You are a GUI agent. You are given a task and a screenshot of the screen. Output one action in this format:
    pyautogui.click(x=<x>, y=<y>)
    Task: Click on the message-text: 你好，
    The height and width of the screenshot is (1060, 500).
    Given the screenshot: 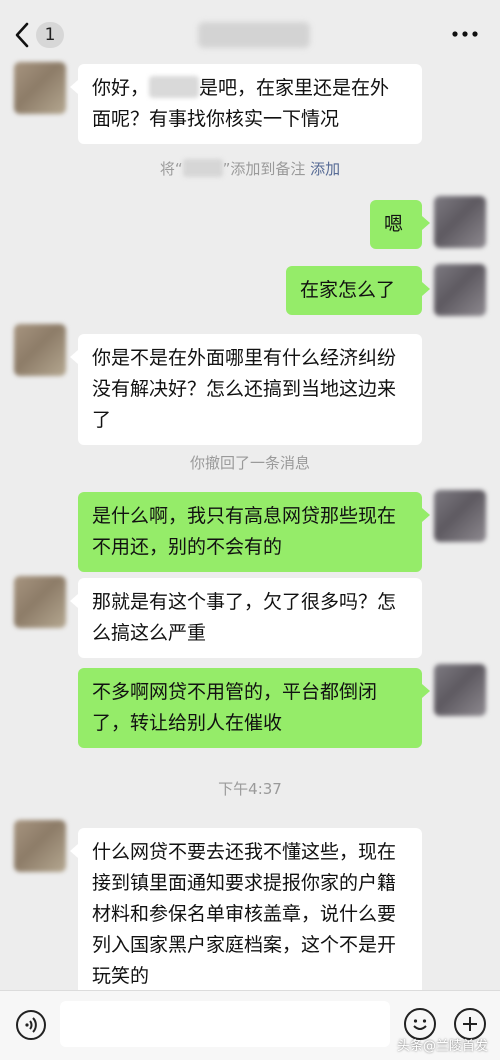 What is the action you would take?
    pyautogui.click(x=121, y=88)
    